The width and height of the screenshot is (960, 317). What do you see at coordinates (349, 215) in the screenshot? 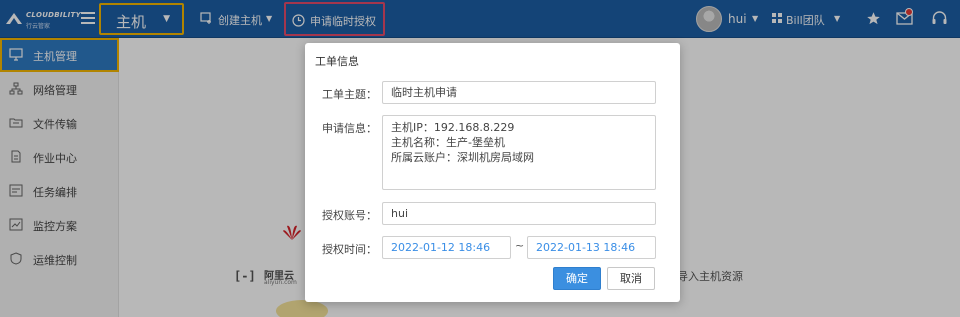
I see `account-label: 授权账号：` at bounding box center [349, 215].